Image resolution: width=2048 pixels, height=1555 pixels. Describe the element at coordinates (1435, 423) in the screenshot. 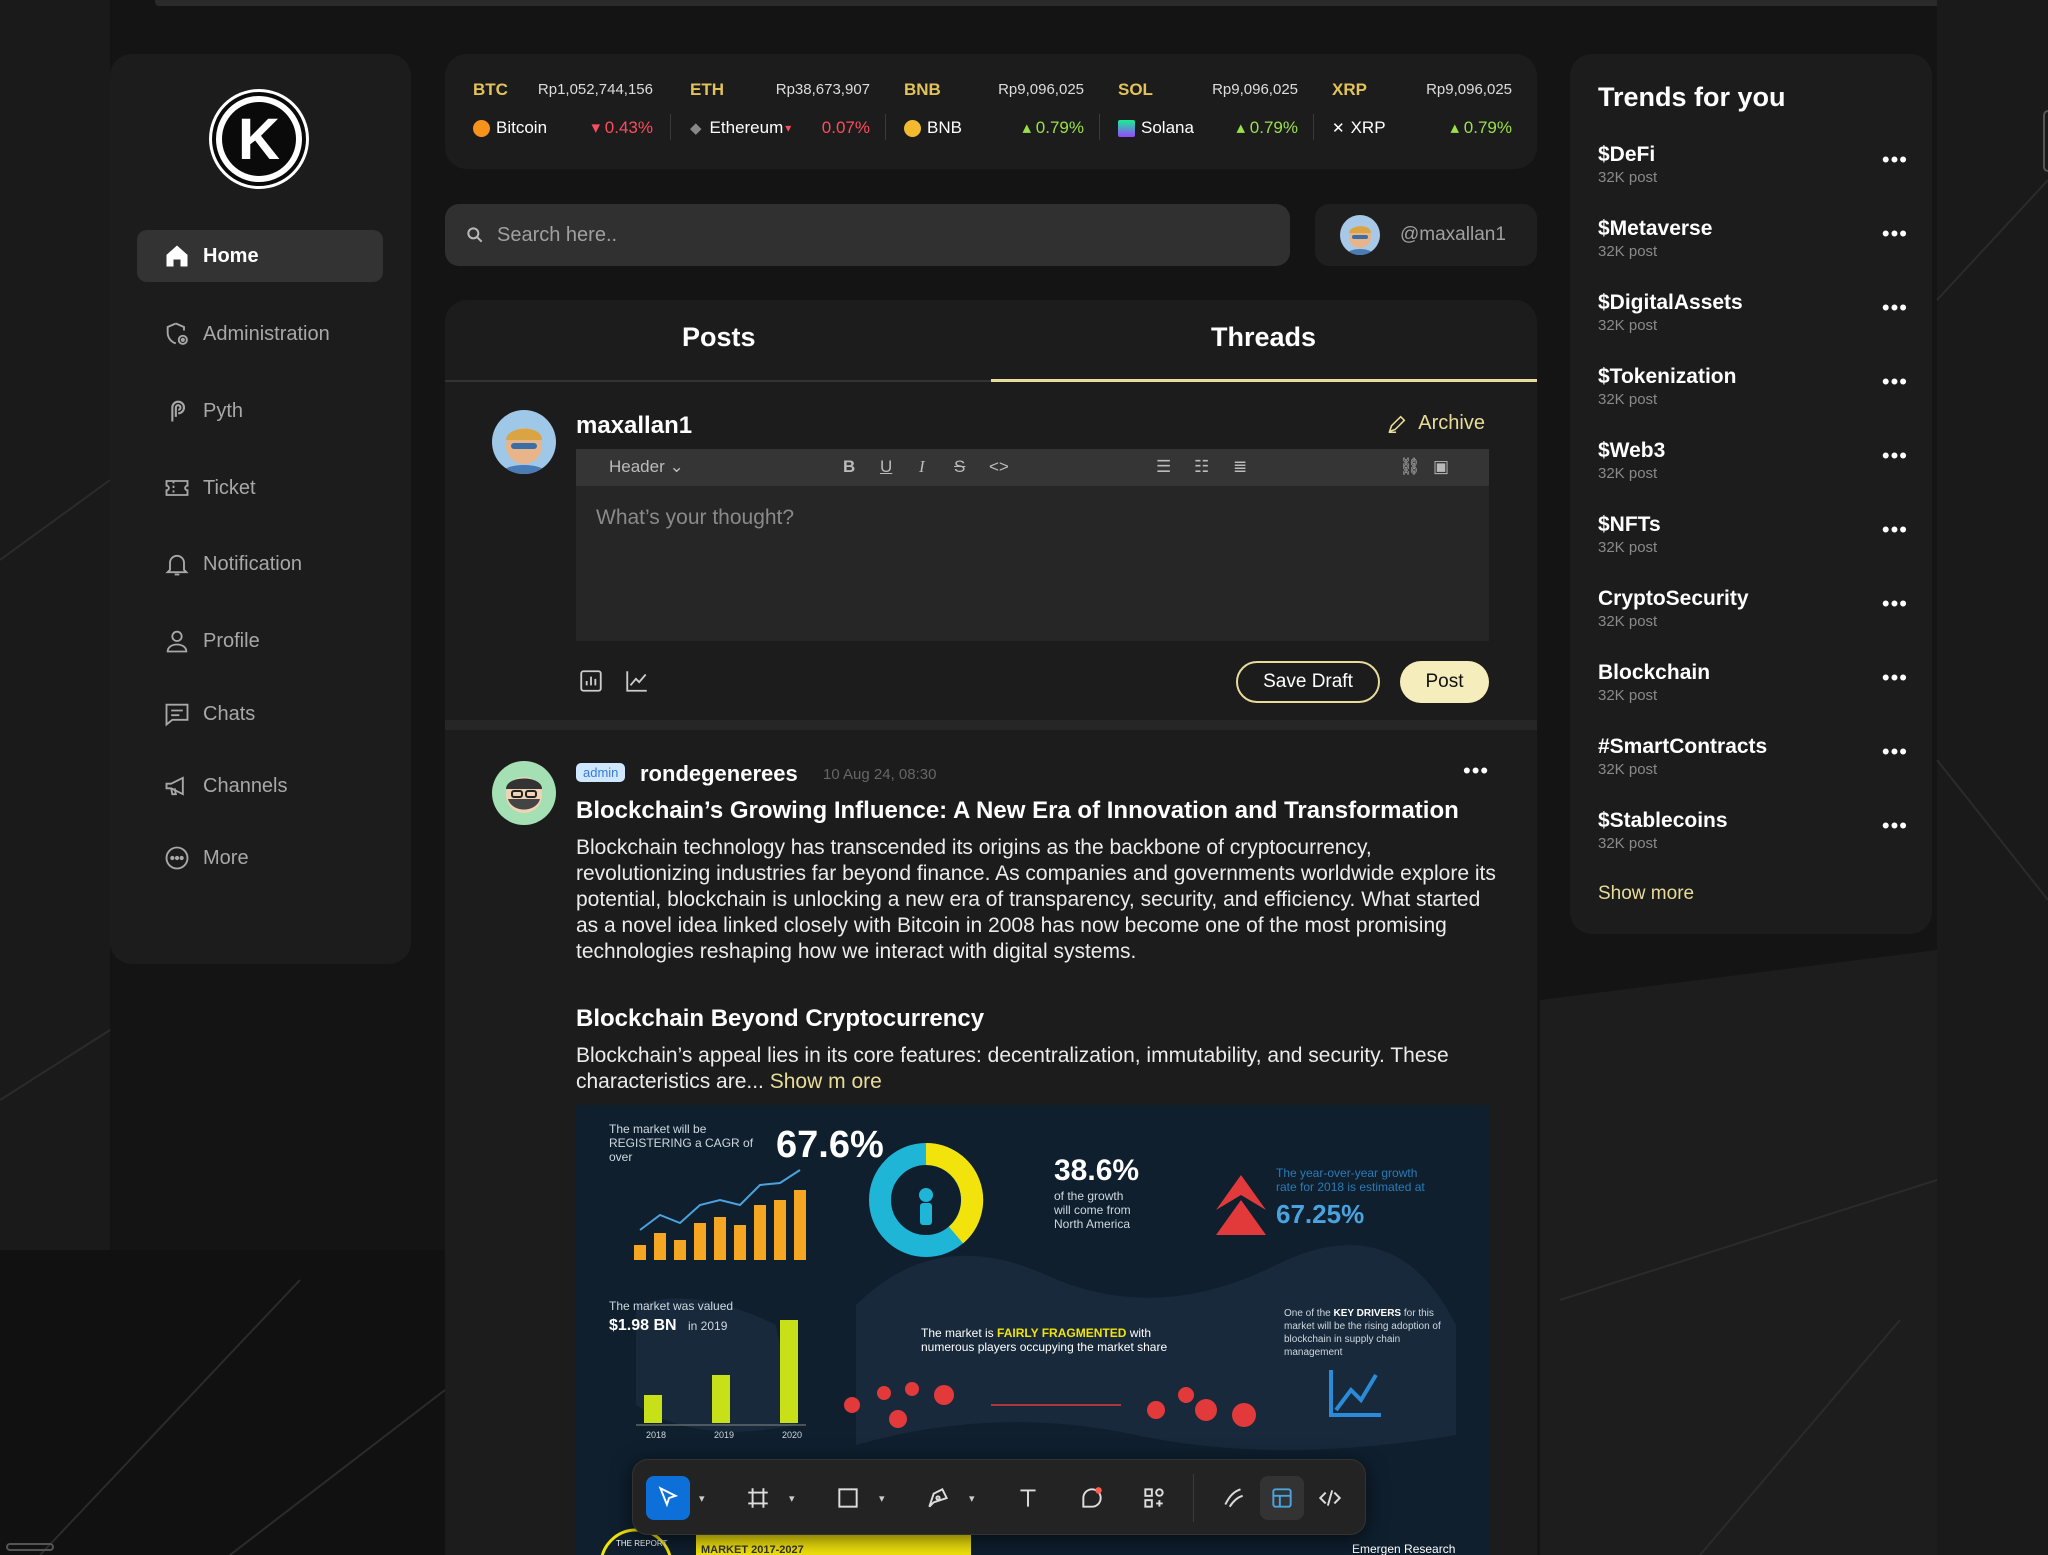

I see `archive-button: Archive` at that location.